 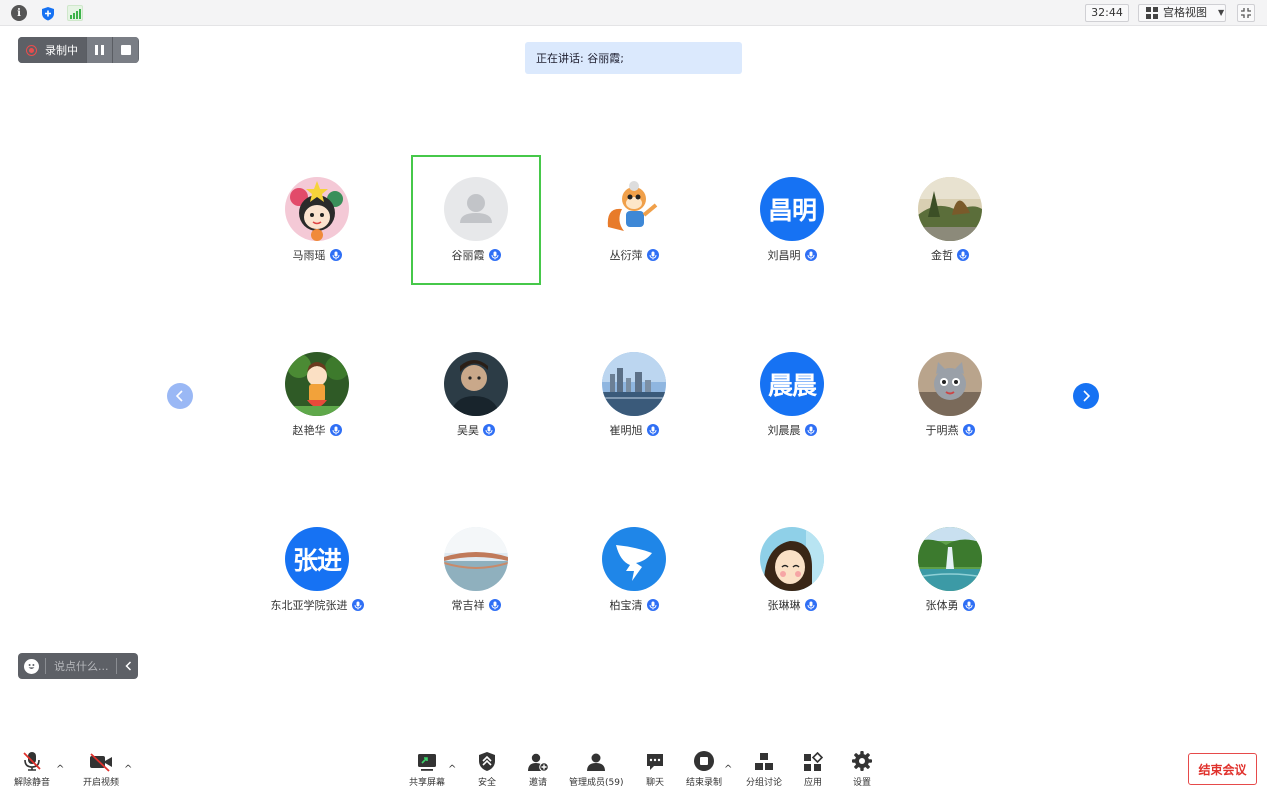 I want to click on view-mode-label: 宫格视图, so click(x=1185, y=12).